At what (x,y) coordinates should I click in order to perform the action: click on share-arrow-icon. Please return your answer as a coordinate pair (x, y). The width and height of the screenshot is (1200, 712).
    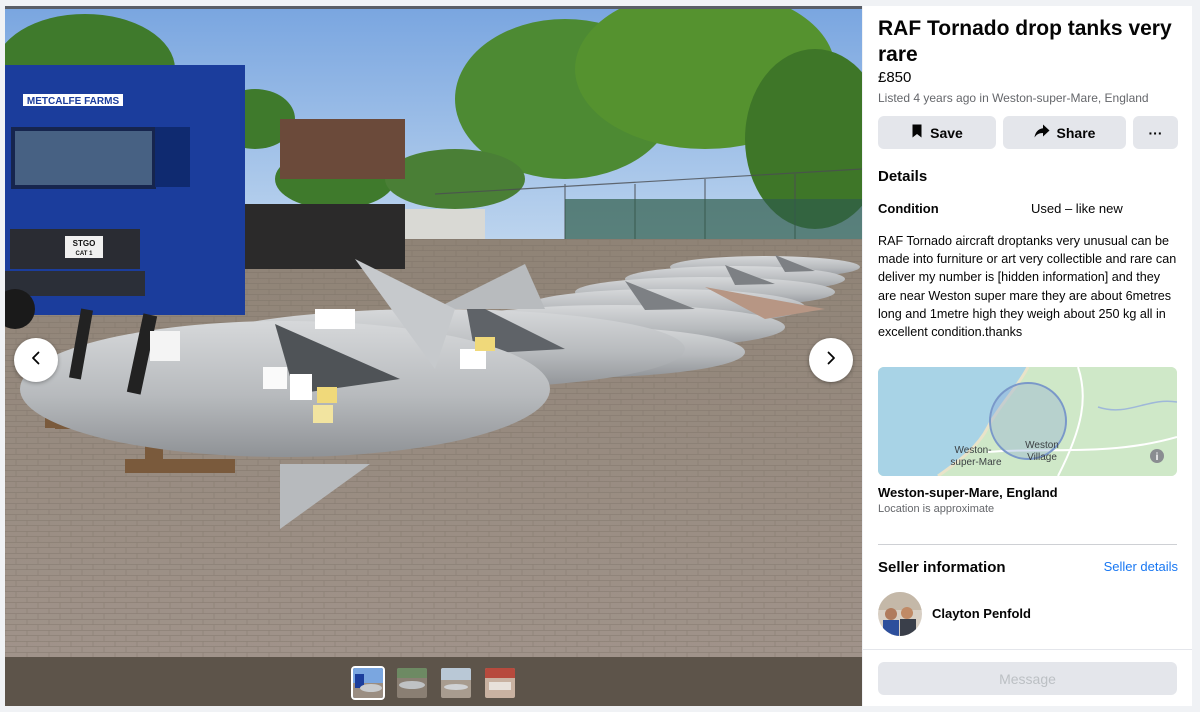
    Looking at the image, I should click on (1042, 132).